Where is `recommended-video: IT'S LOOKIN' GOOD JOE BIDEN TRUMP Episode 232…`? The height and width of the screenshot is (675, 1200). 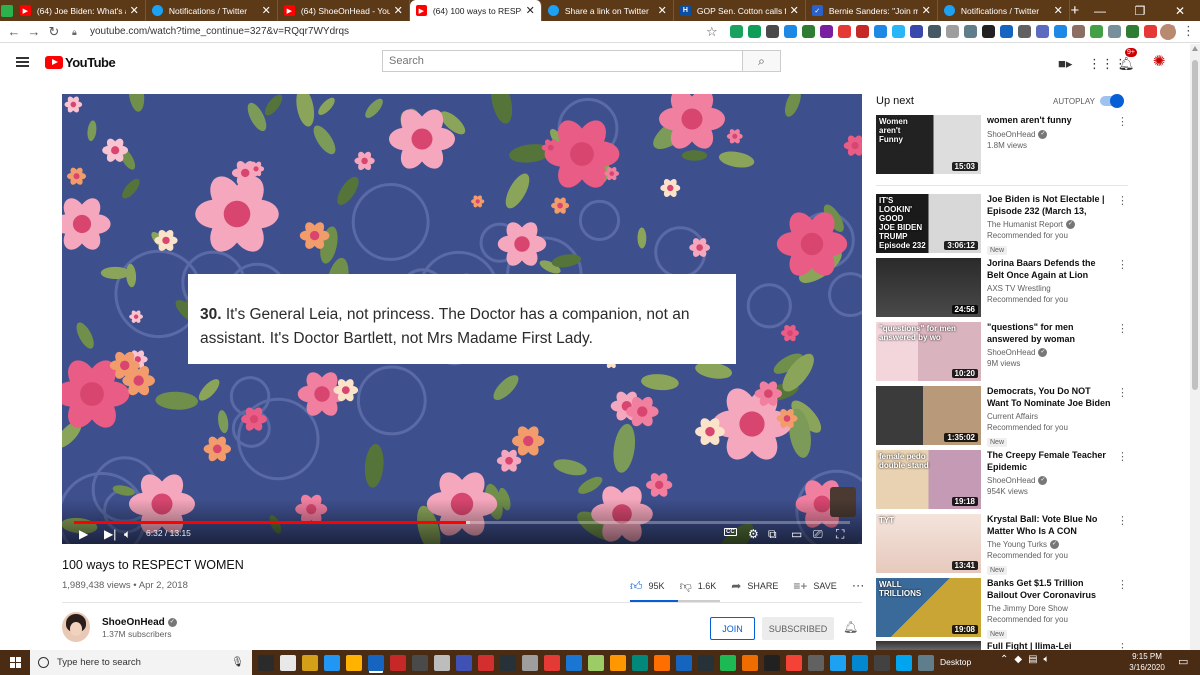 recommended-video: IT'S LOOKIN' GOOD JOE BIDEN TRUMP Episode 232… is located at coordinates (1002, 224).